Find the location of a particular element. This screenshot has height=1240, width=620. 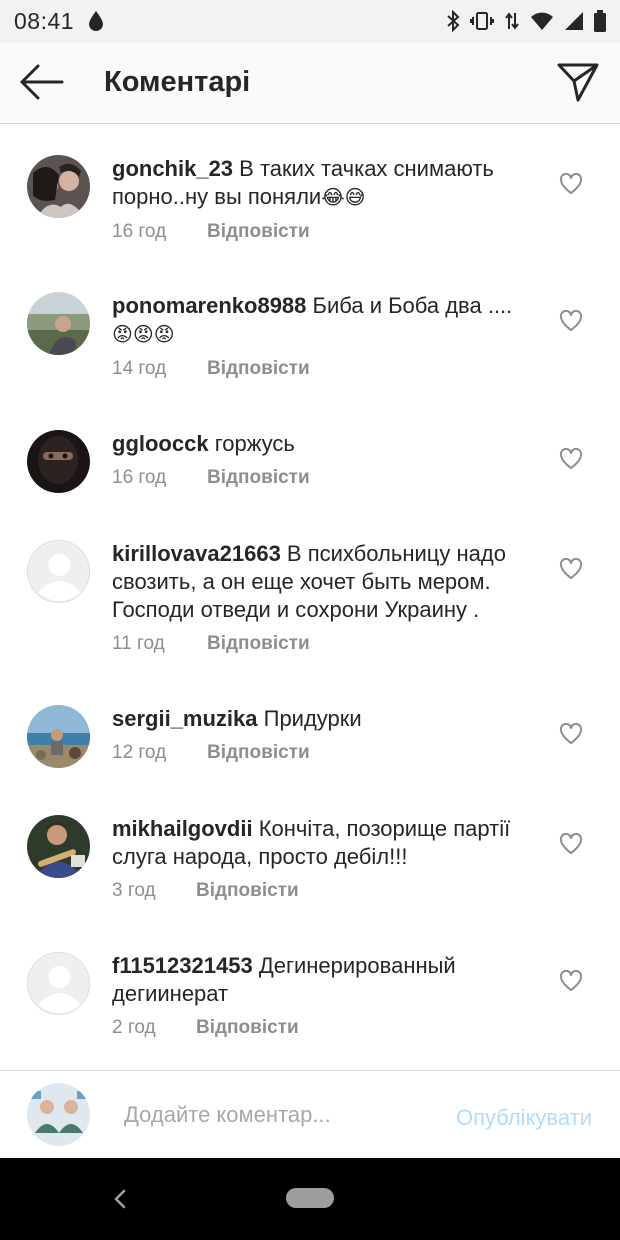

comment-meta: 11 год Відповісти is located at coordinates (327, 644).